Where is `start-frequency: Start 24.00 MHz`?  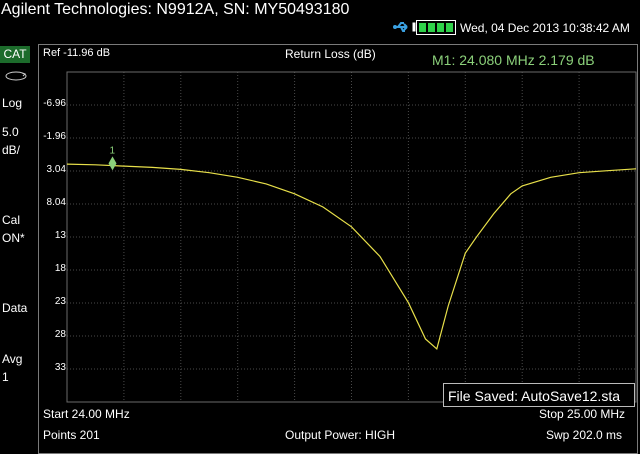
start-frequency: Start 24.00 MHz is located at coordinates (86, 414).